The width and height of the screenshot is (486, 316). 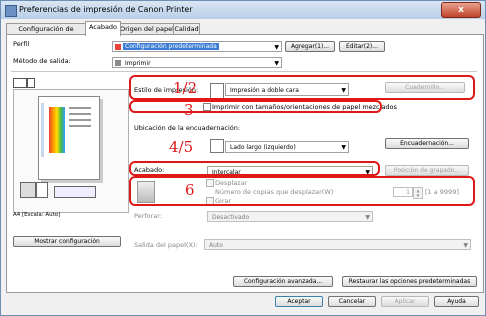 What do you see at coordinates (216, 245) in the screenshot?
I see `paper-output-value: Auto` at bounding box center [216, 245].